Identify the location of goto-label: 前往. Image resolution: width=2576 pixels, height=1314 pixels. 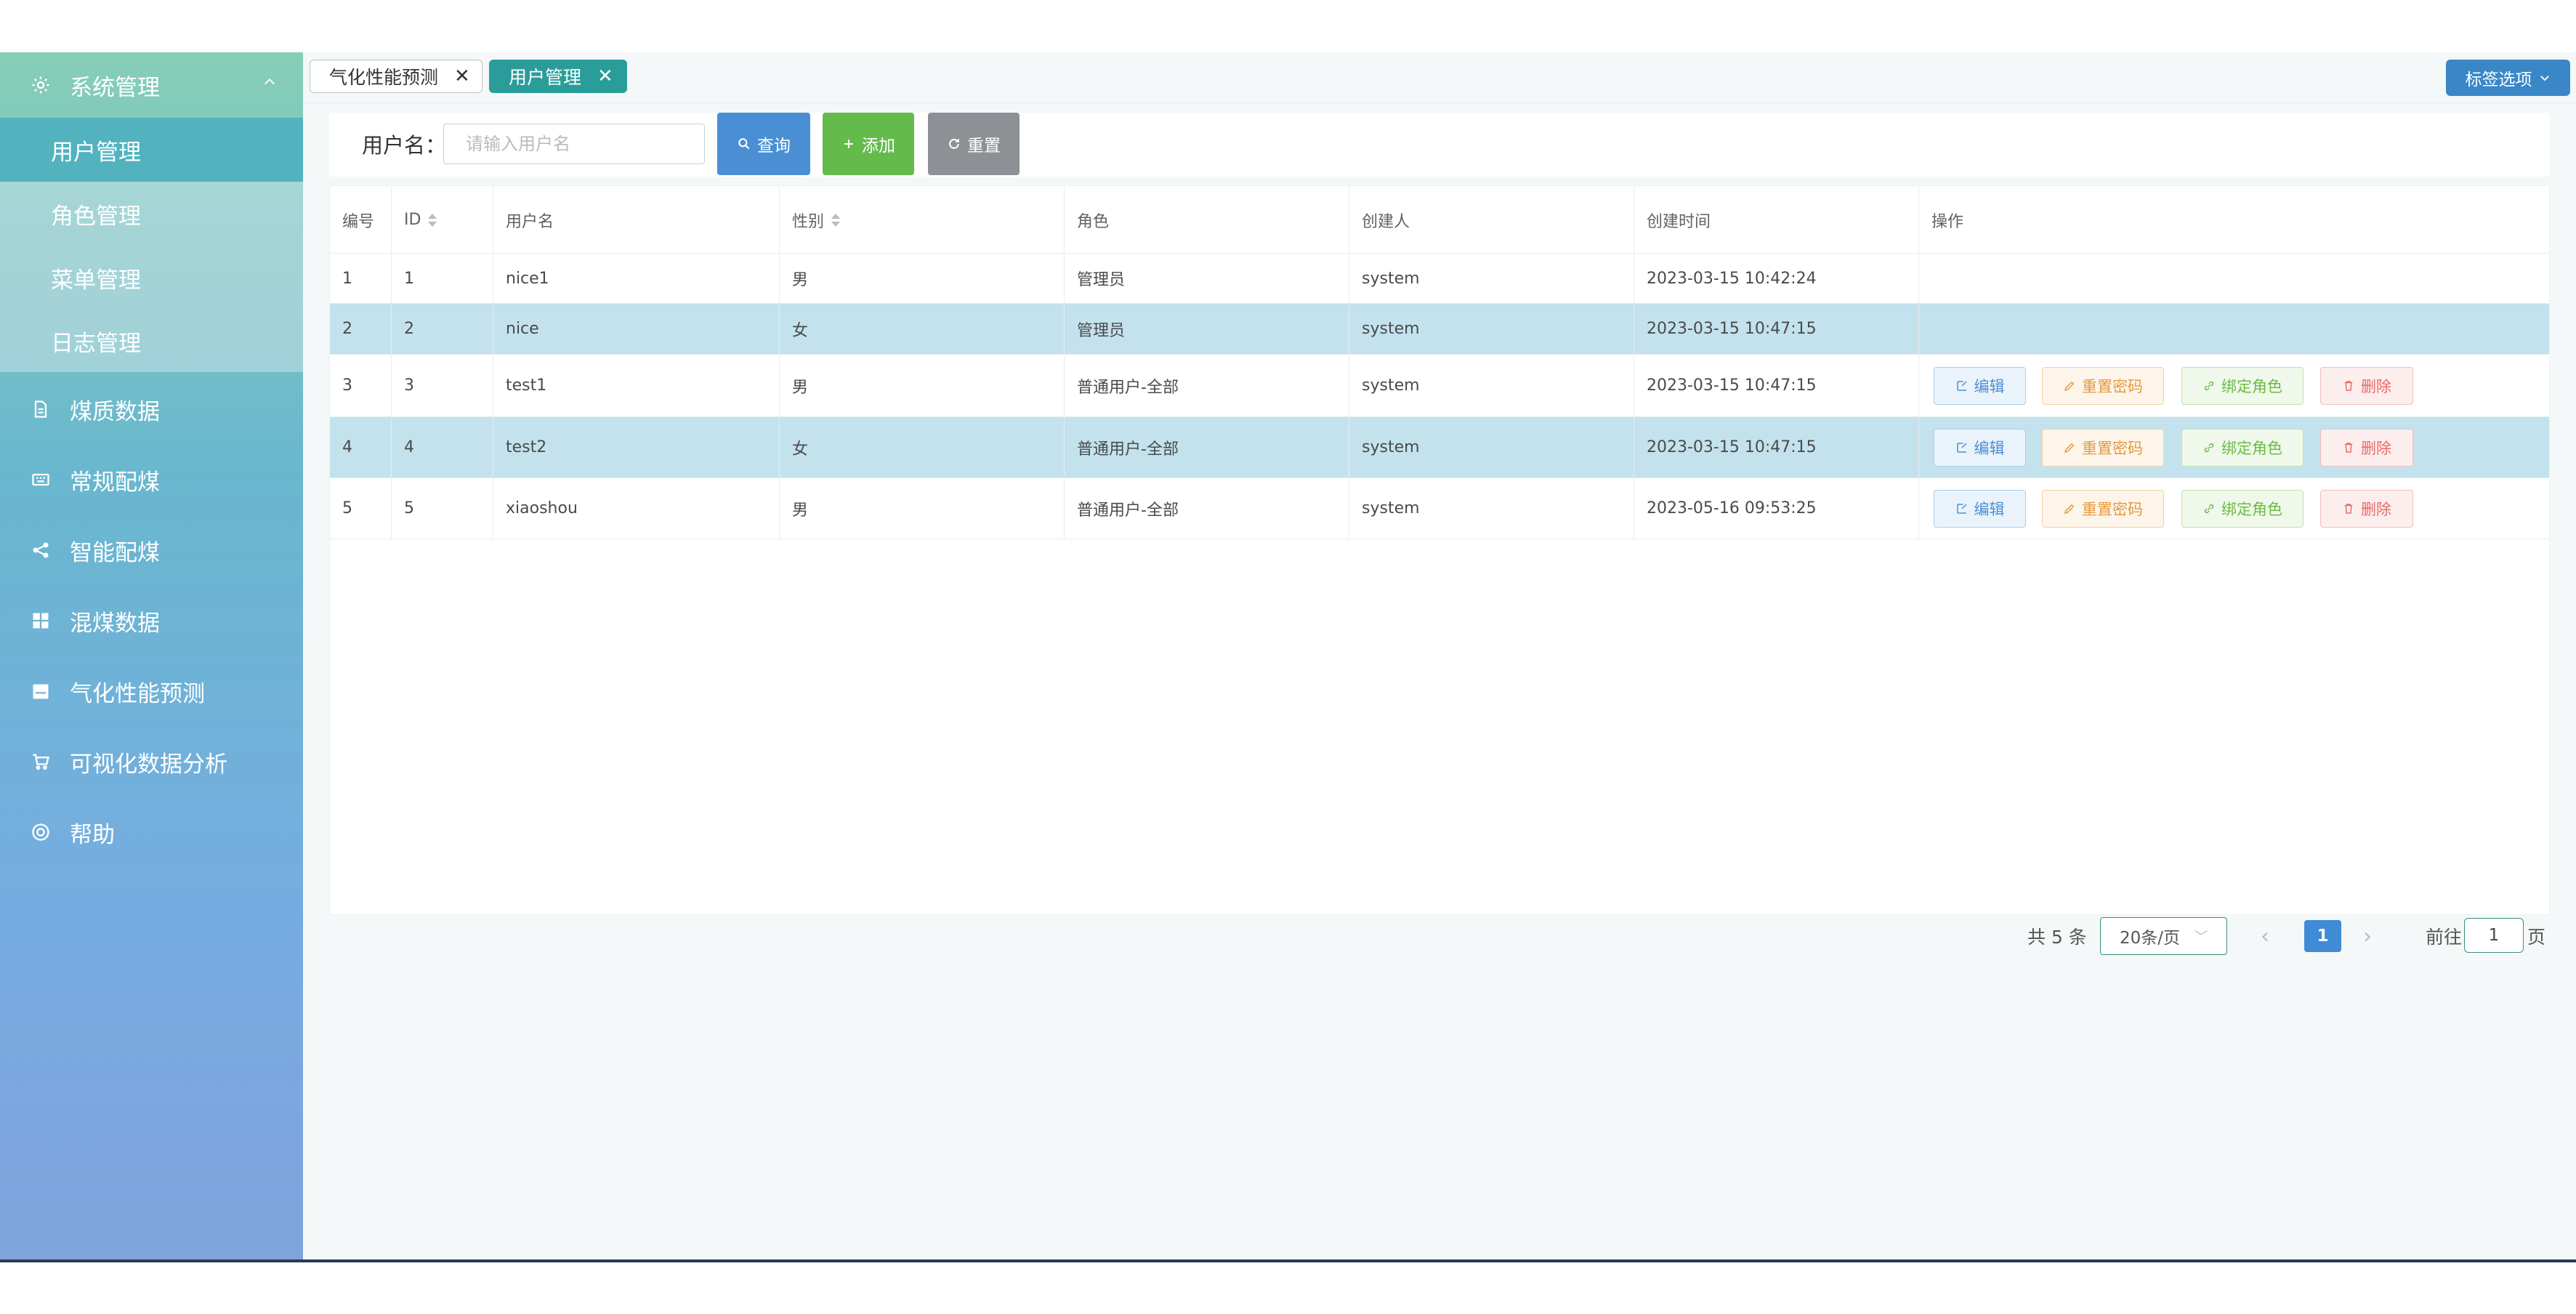
(2444, 937).